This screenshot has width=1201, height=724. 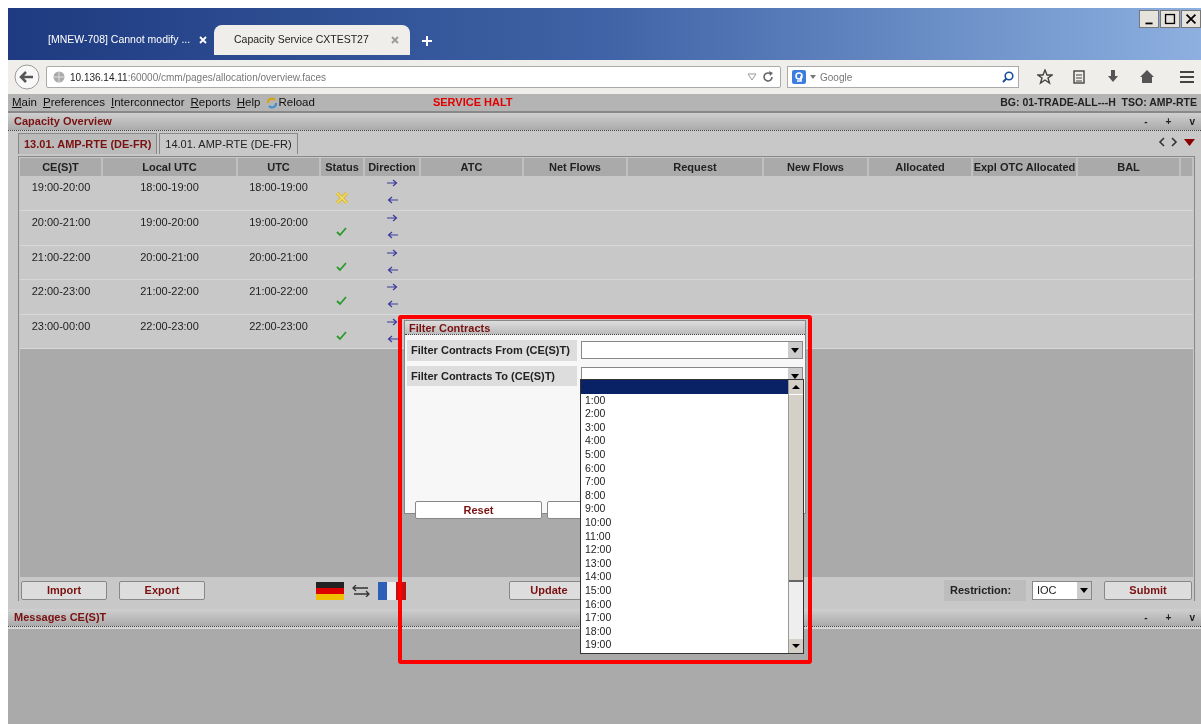 I want to click on dialog-title: Filter Contracts, so click(x=605, y=328).